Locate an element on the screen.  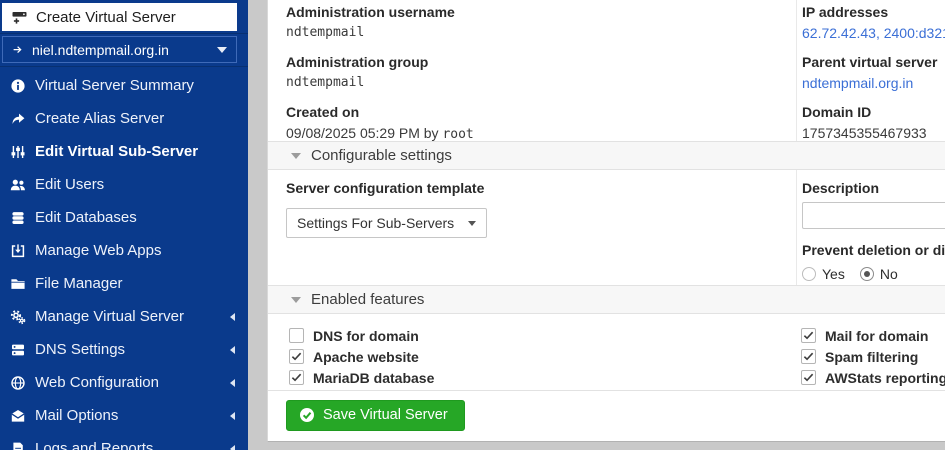
users-icon is located at coordinates (18, 184).